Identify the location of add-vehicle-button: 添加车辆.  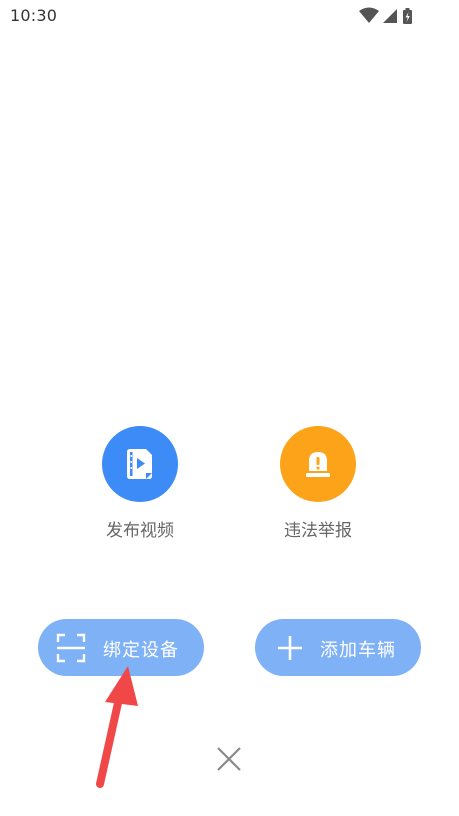
(338, 647).